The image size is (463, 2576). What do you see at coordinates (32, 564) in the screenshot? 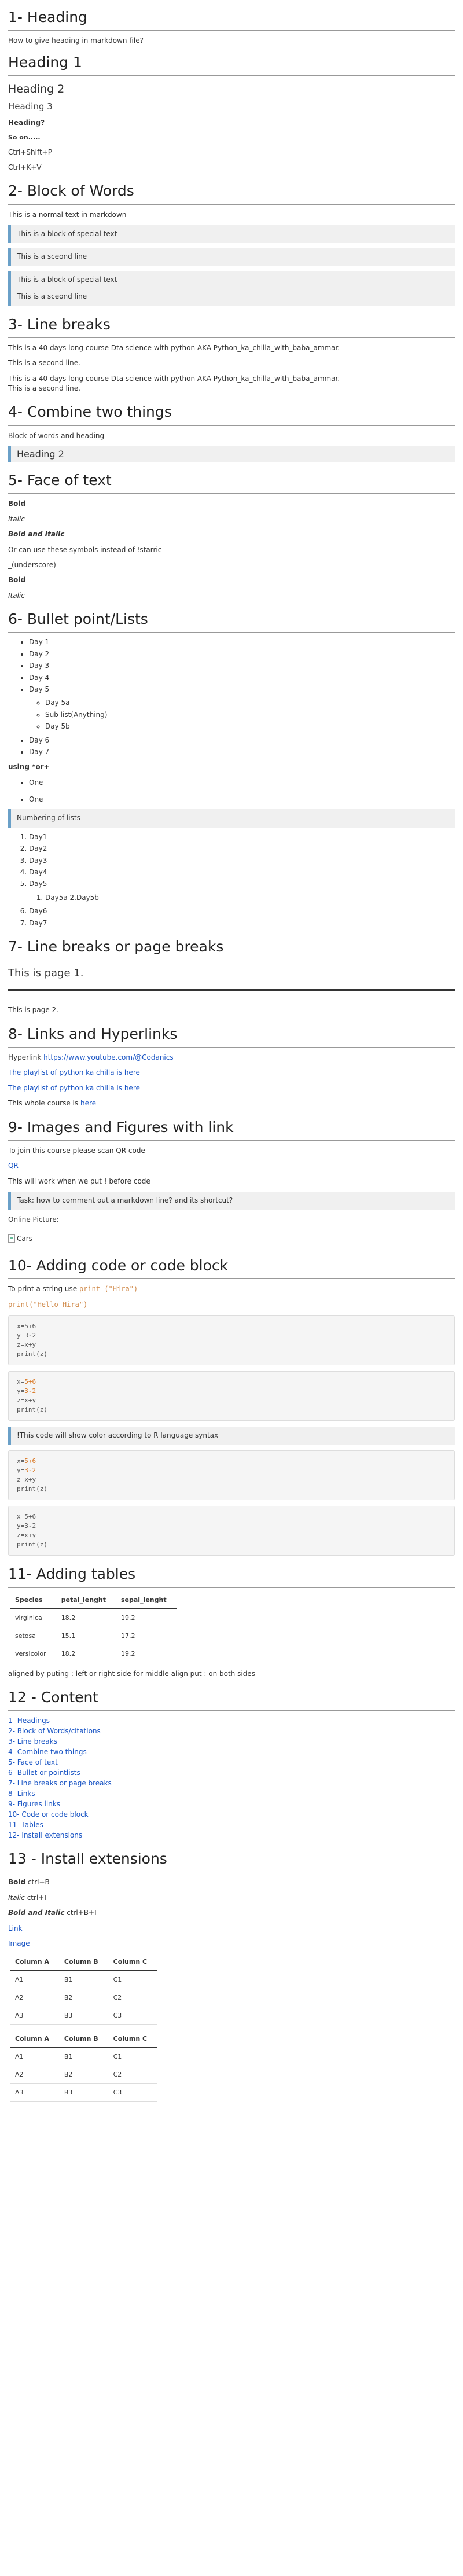
I see `paragraph: _(underscore)` at bounding box center [32, 564].